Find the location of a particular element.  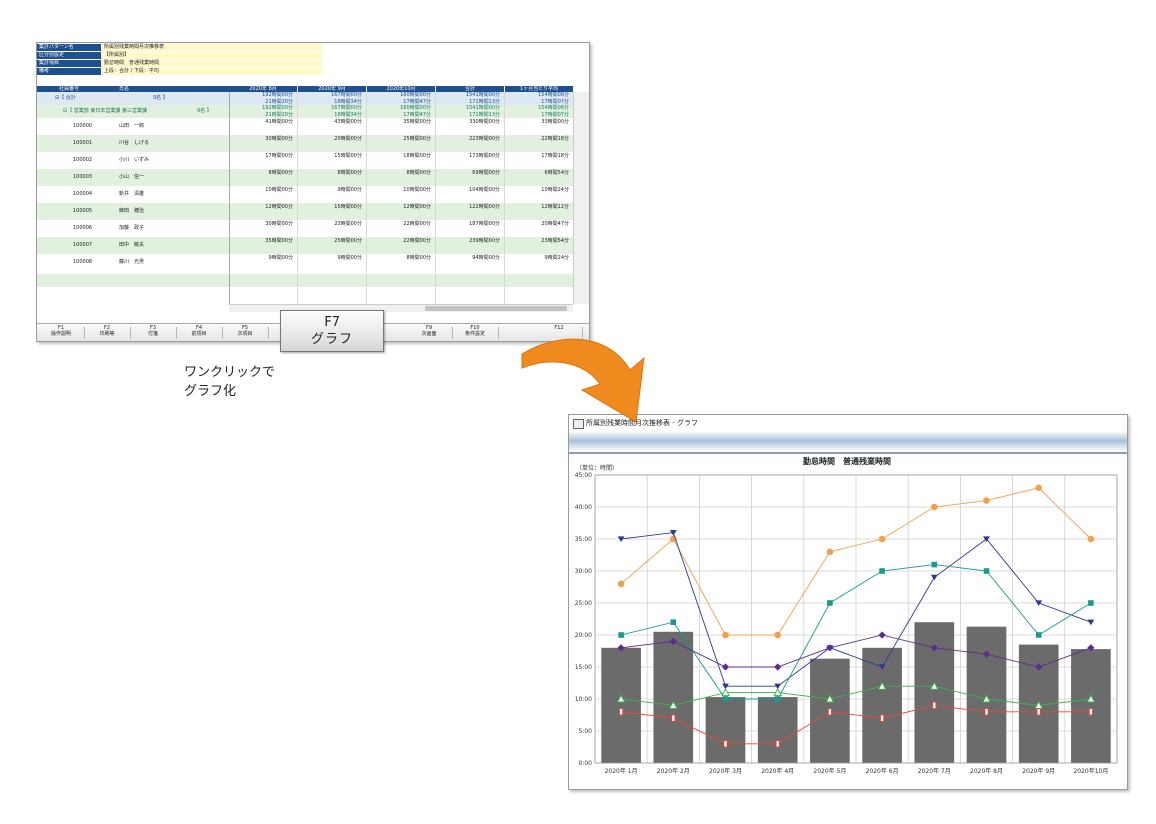

total-label: ⊟【 合計 is located at coordinates (65, 98).